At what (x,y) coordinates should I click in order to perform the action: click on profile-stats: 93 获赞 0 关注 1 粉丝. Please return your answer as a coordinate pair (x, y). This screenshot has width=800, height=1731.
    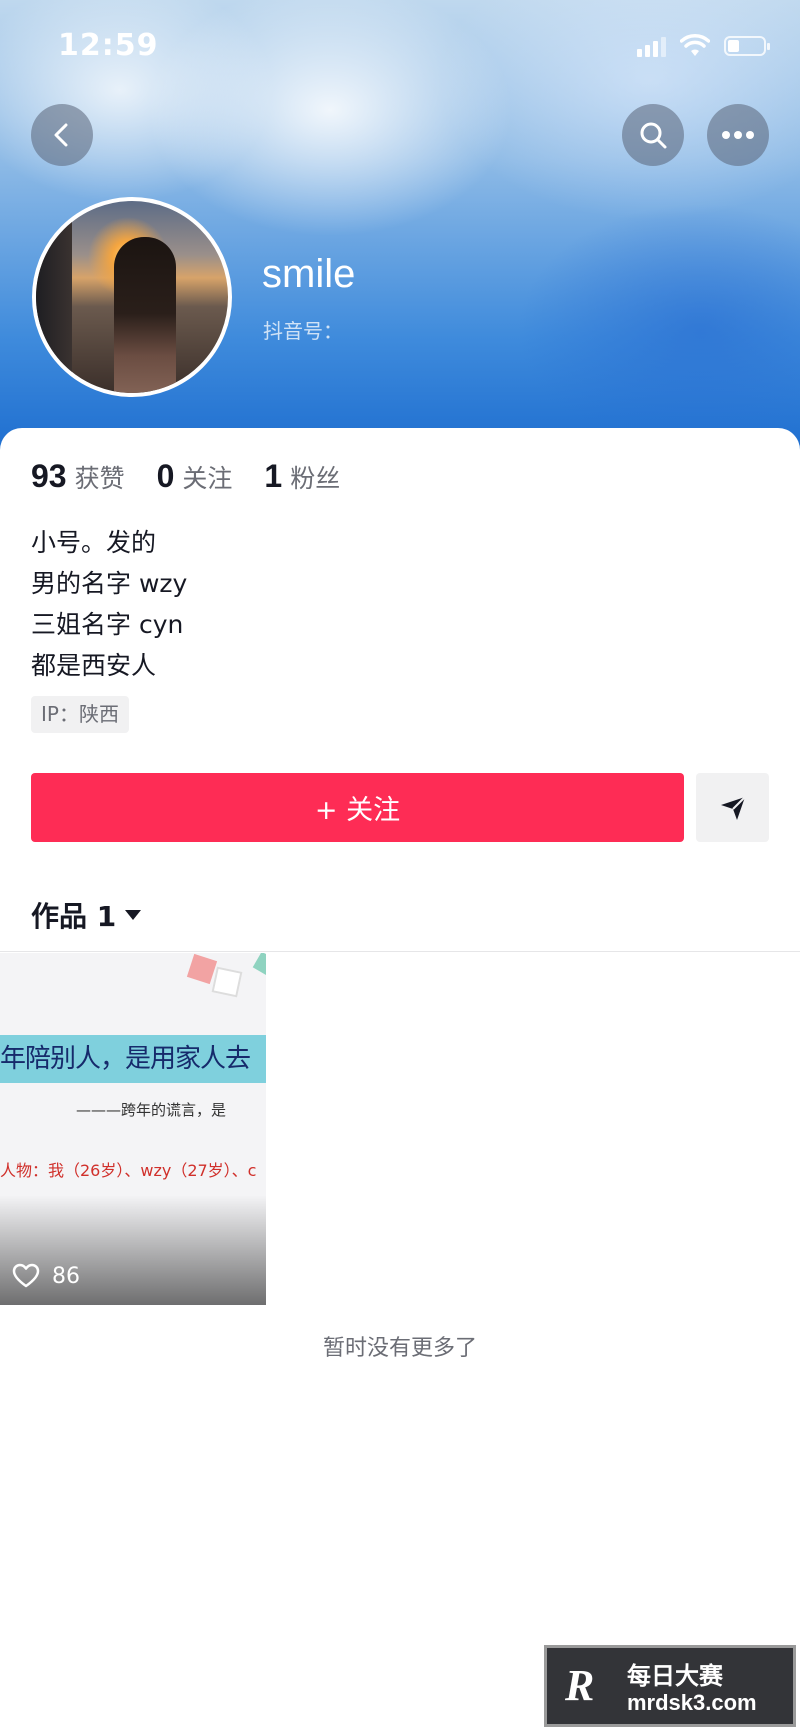
    Looking at the image, I should click on (201, 476).